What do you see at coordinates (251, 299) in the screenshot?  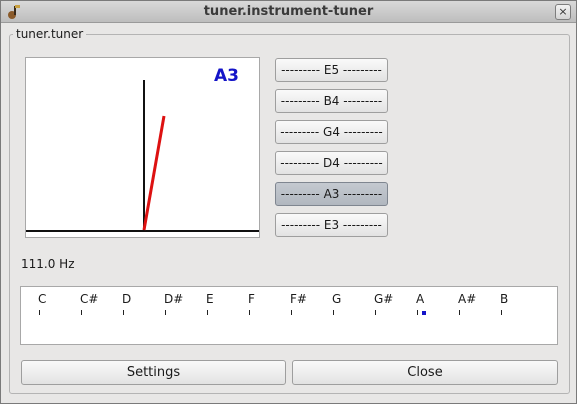 I see `scale-label-f: F` at bounding box center [251, 299].